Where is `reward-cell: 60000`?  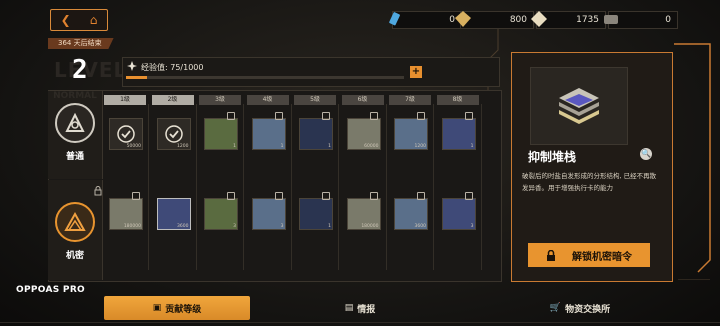
reward-cell: 60000 is located at coordinates (364, 147).